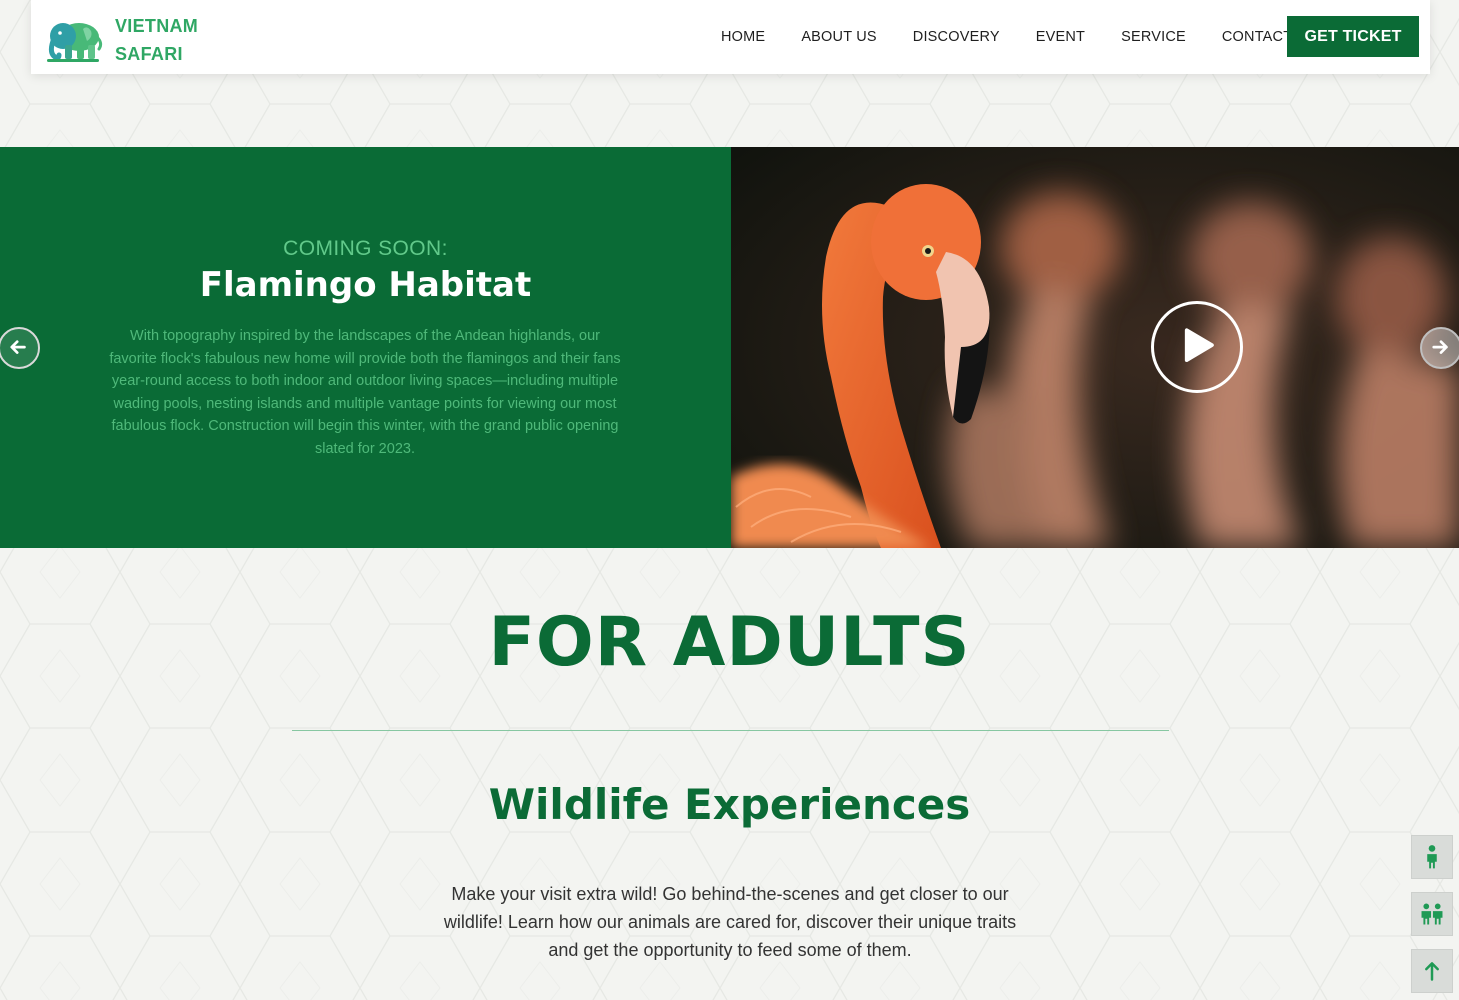 The width and height of the screenshot is (1459, 1000). What do you see at coordinates (156, 40) in the screenshot?
I see `brand-name: VIETNAM SAFARI` at bounding box center [156, 40].